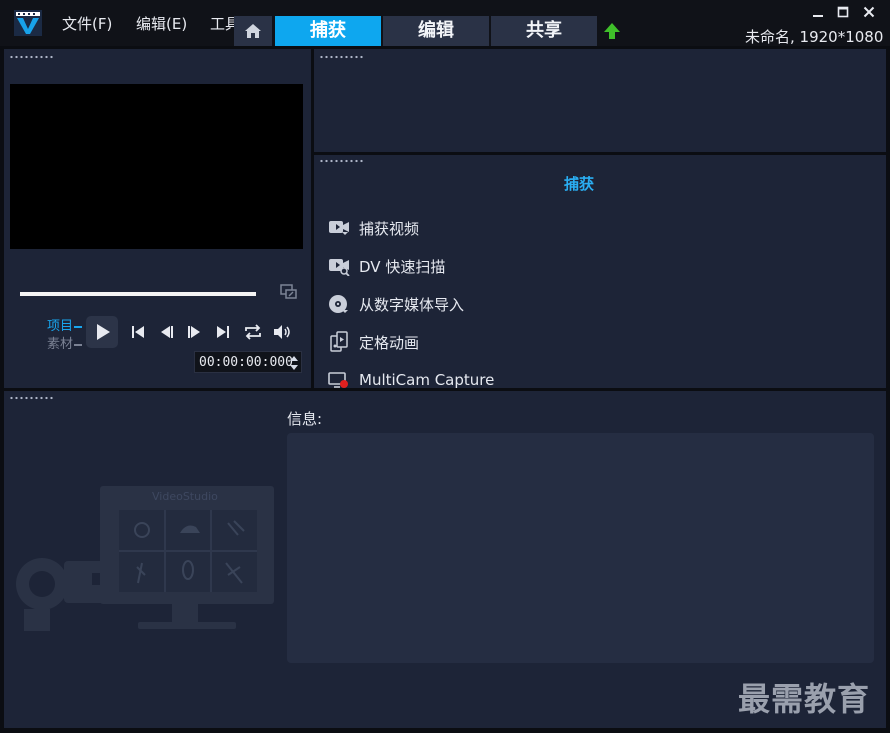 This screenshot has width=890, height=733. Describe the element at coordinates (389, 228) in the screenshot. I see `capture-item-label: 捕获视频` at that location.